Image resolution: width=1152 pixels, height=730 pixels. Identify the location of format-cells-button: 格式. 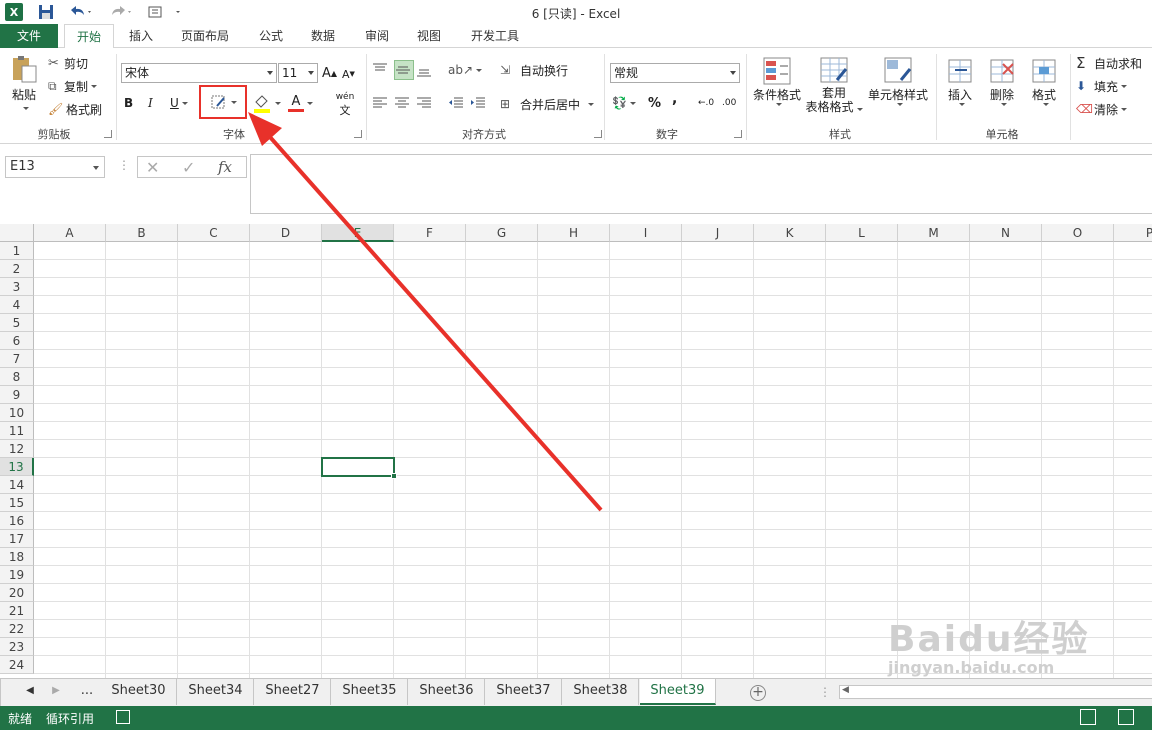
(1044, 89).